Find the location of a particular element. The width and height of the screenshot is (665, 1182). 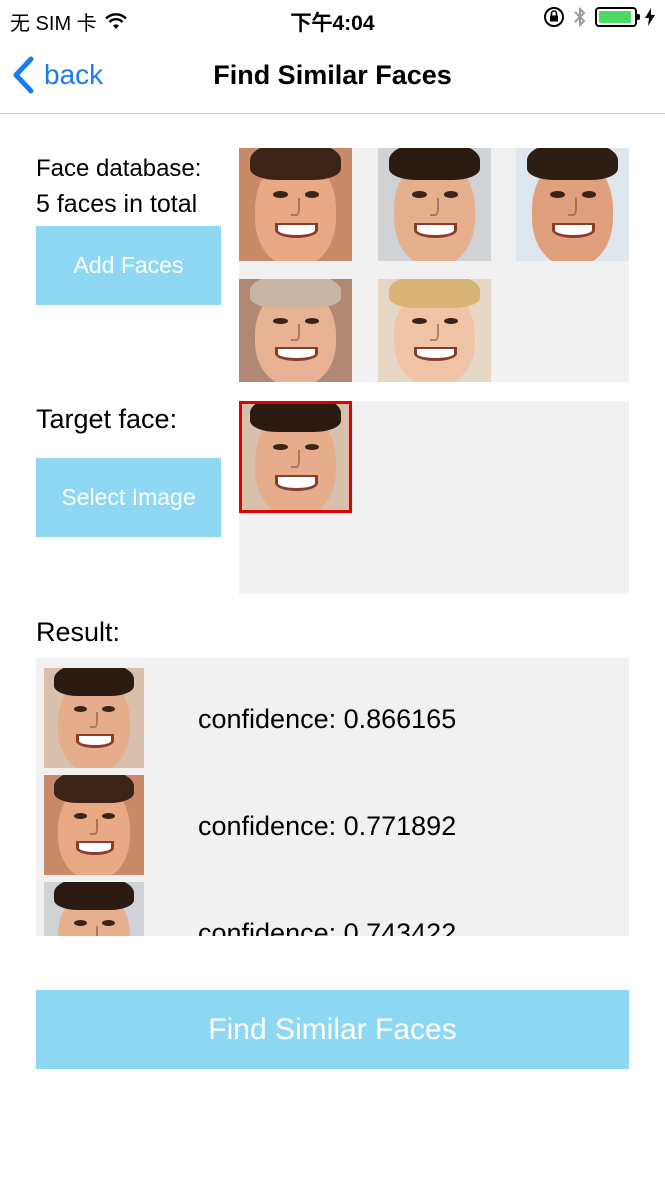

face-count-label: 5 faces in total is located at coordinates (117, 204).